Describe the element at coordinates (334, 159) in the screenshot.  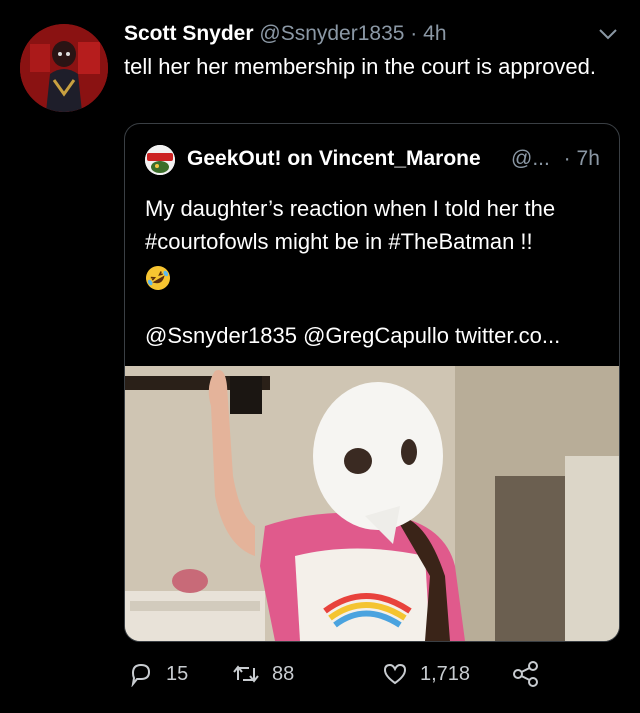
I see `quoted-author-name: GeekOut! on Vincent_Marone` at that location.